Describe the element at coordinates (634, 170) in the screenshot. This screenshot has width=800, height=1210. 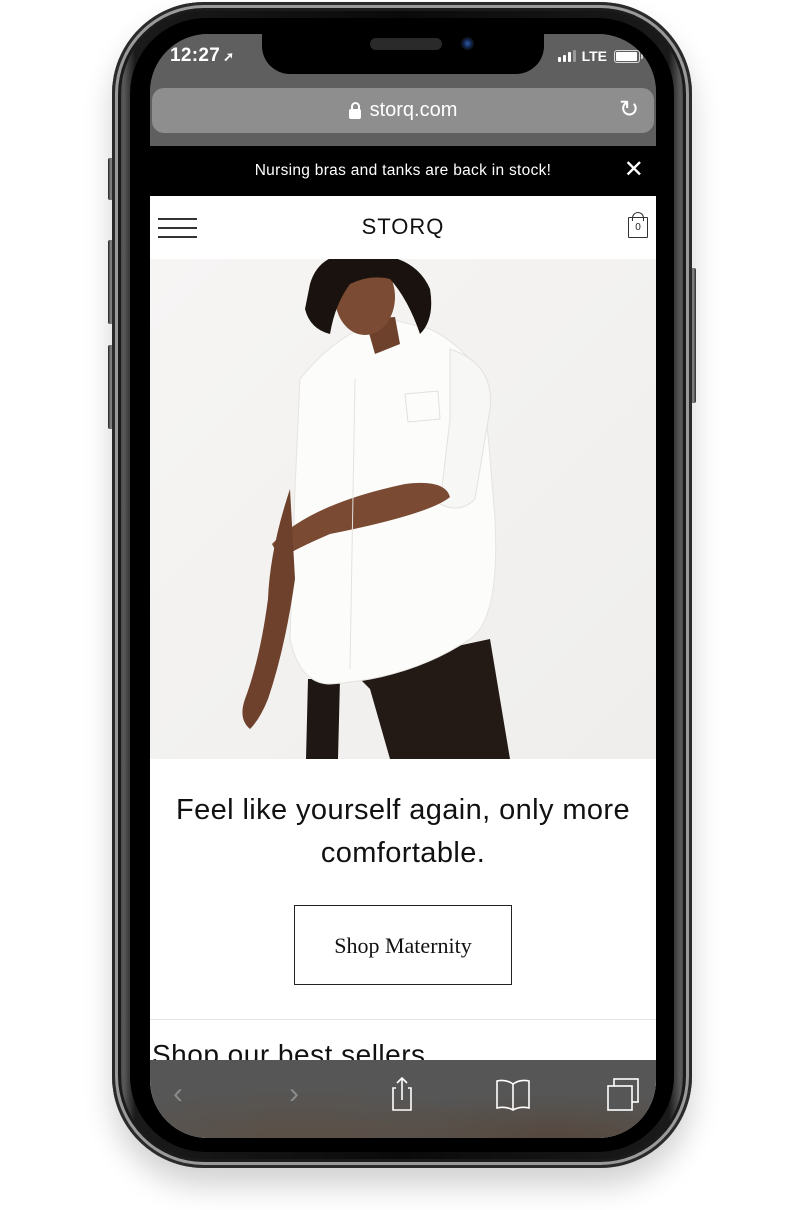
I see `close-icon: ✕` at that location.